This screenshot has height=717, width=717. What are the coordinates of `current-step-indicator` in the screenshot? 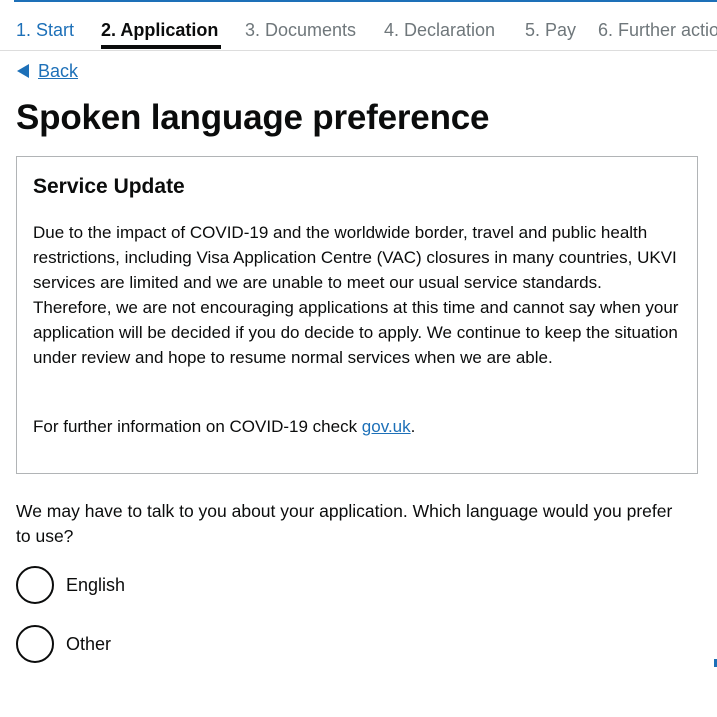 It's located at (161, 47).